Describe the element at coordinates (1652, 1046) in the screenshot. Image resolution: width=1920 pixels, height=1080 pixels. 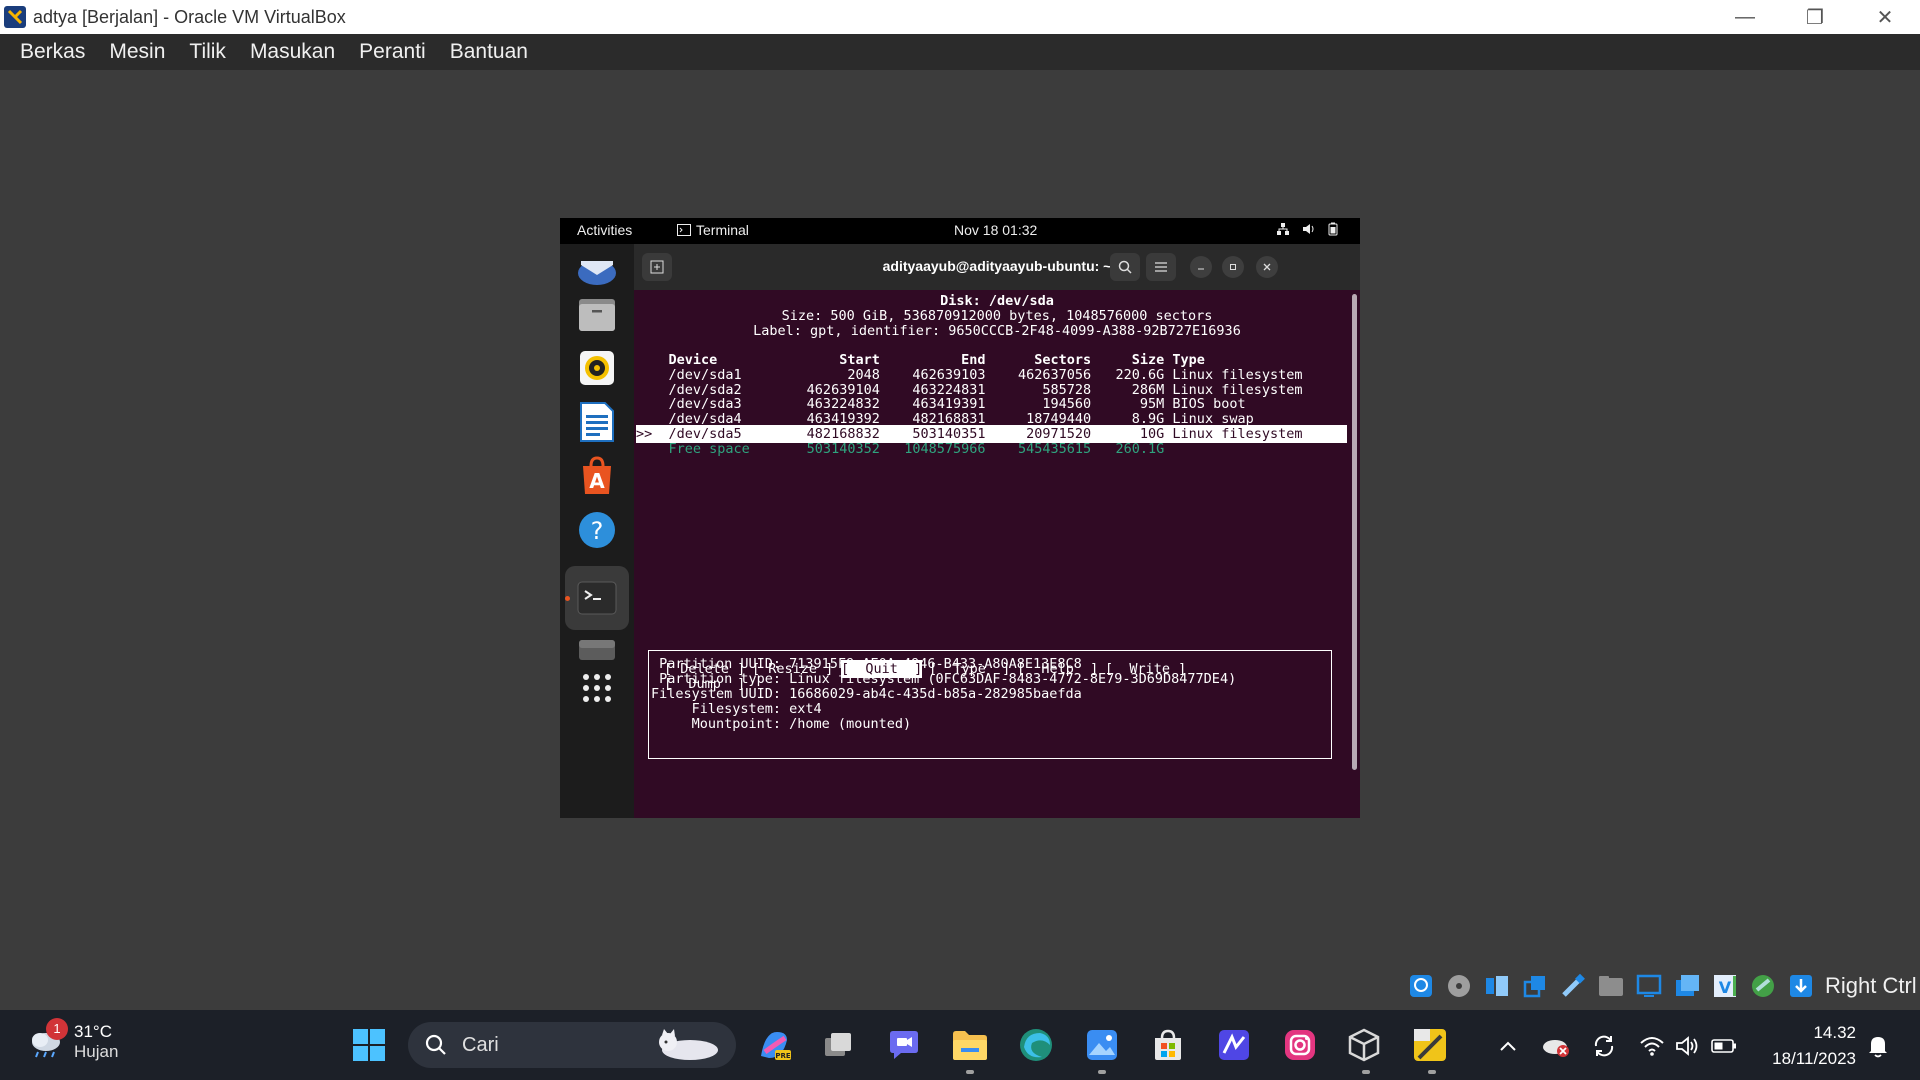
I see `wifi-icon` at that location.